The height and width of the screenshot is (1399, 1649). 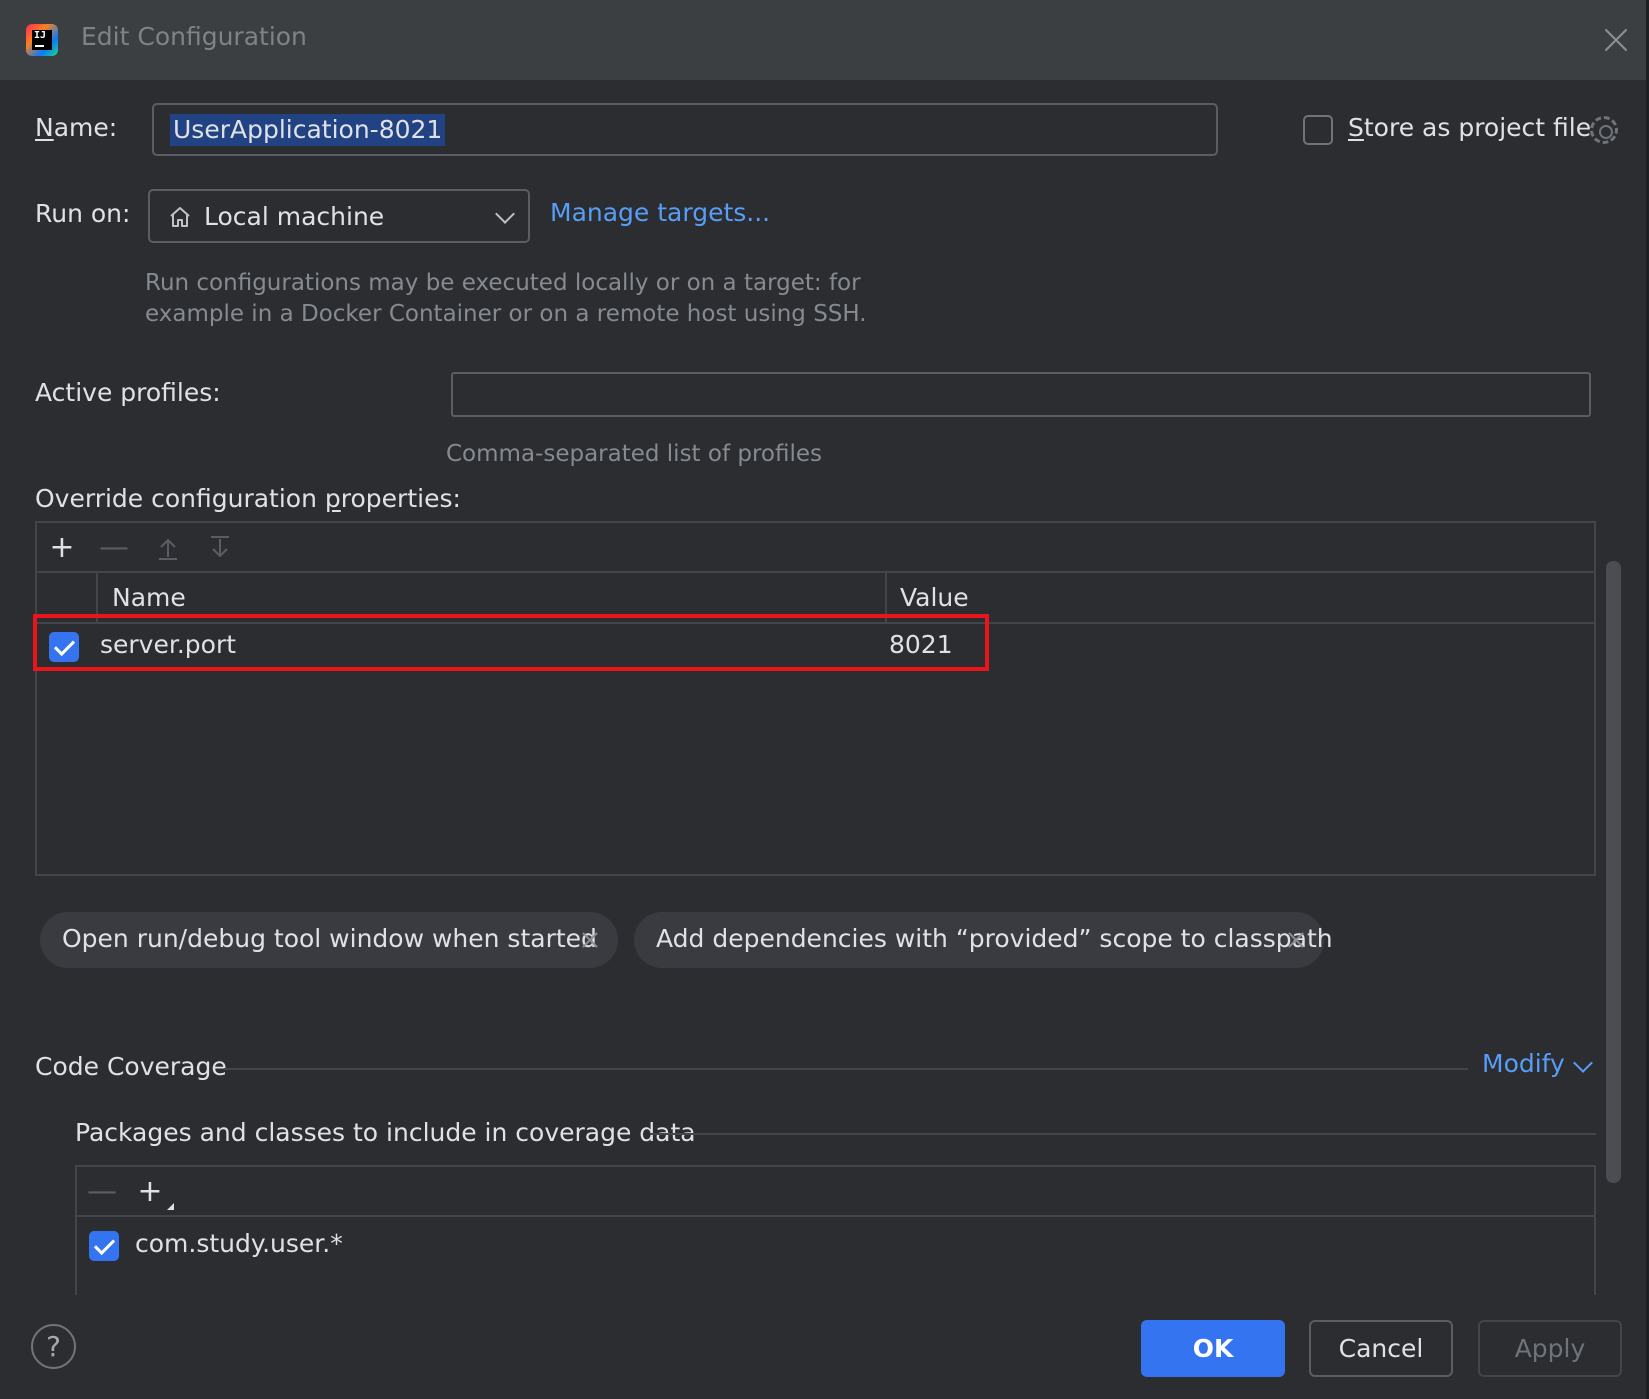 I want to click on move-up-icon, so click(x=168, y=548).